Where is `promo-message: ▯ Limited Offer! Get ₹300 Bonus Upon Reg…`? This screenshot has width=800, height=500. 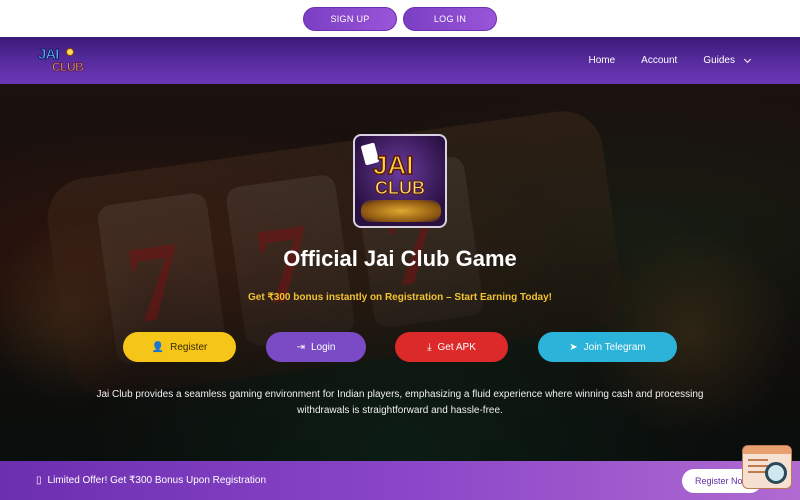 promo-message: ▯ Limited Offer! Get ₹300 Bonus Upon Reg… is located at coordinates (151, 480).